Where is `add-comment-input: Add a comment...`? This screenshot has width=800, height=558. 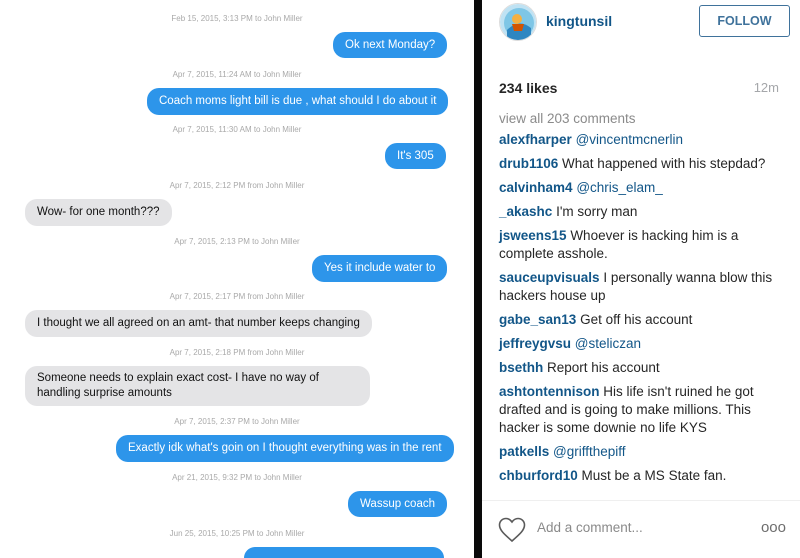
add-comment-input: Add a comment... is located at coordinates (590, 527).